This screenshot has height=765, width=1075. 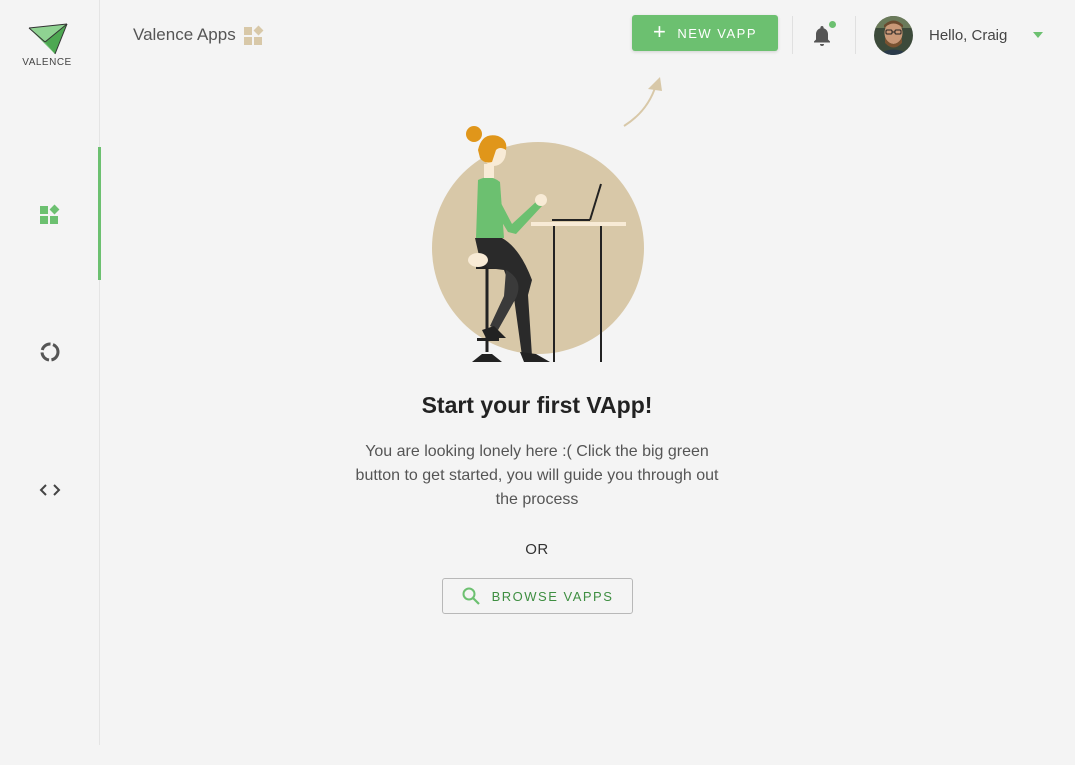 What do you see at coordinates (832, 24) in the screenshot?
I see `notification-dot` at bounding box center [832, 24].